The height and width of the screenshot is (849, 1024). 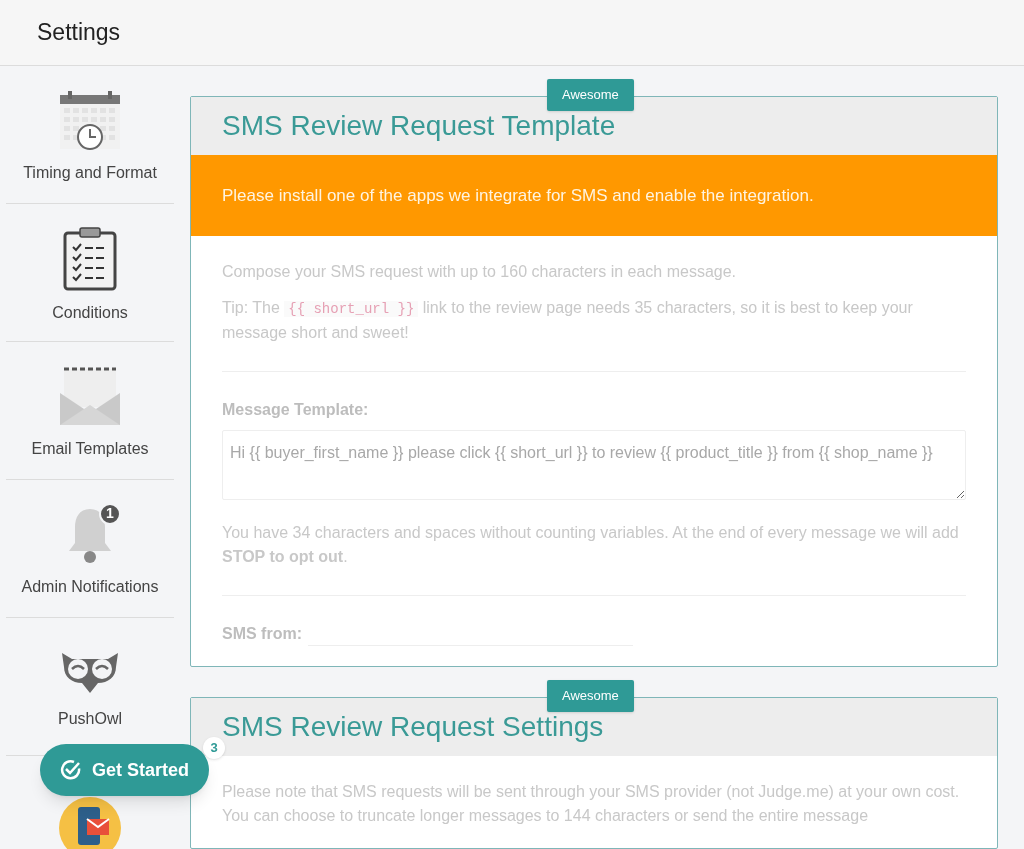 What do you see at coordinates (71, 770) in the screenshot?
I see `check-circle-icon` at bounding box center [71, 770].